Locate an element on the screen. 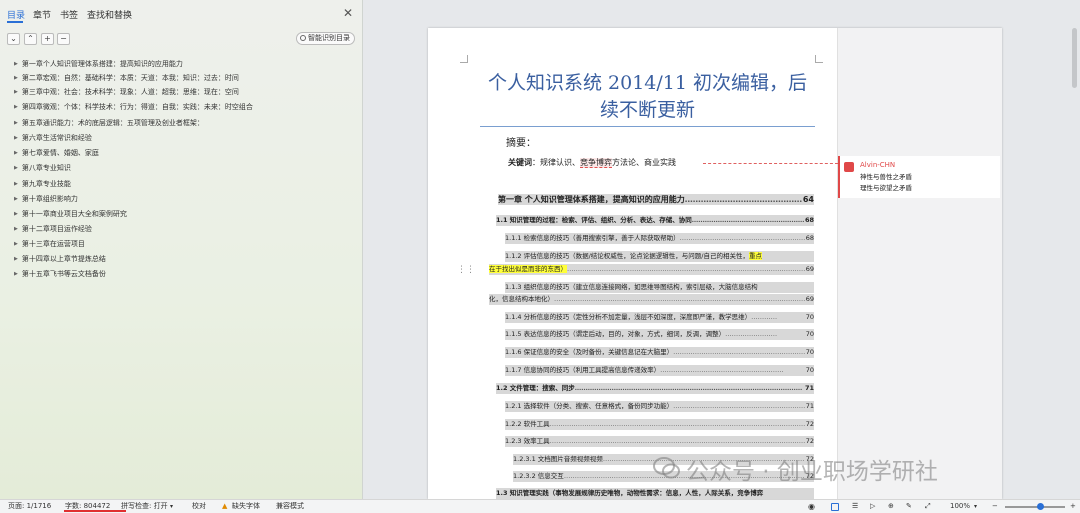 Image resolution: width=1080 pixels, height=513 pixels. doc-toc-text: 1.2.3.1 文档图片音频视频视频 is located at coordinates (558, 459).